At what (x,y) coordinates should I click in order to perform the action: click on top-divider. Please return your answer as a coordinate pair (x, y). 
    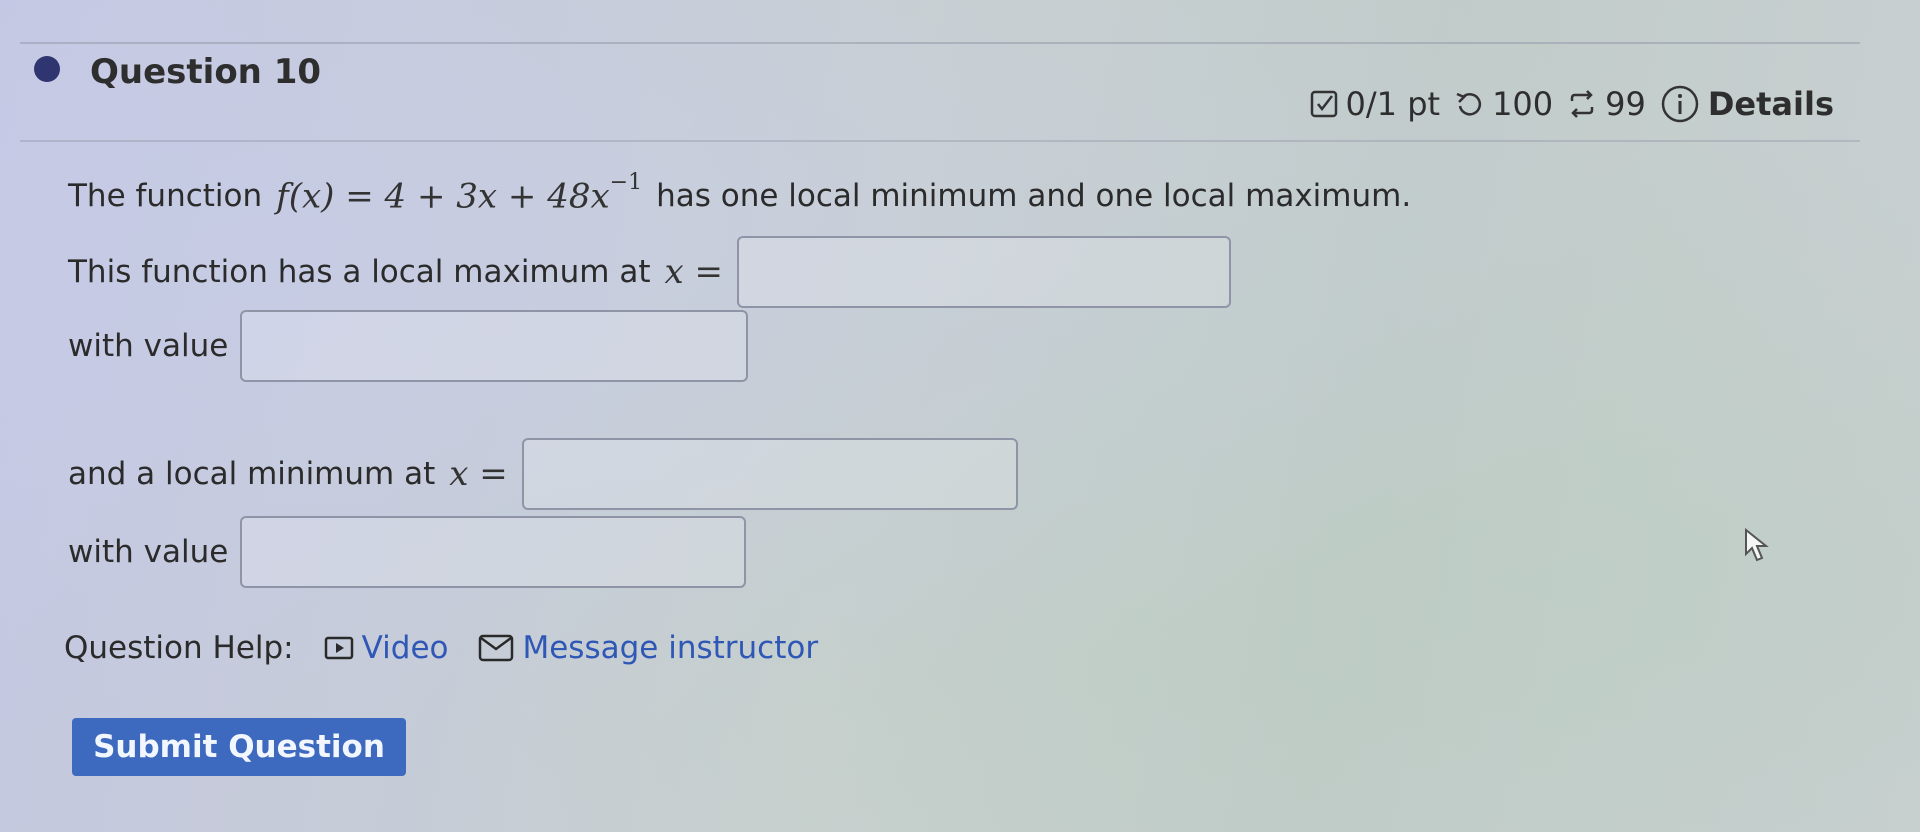
    Looking at the image, I should click on (940, 43).